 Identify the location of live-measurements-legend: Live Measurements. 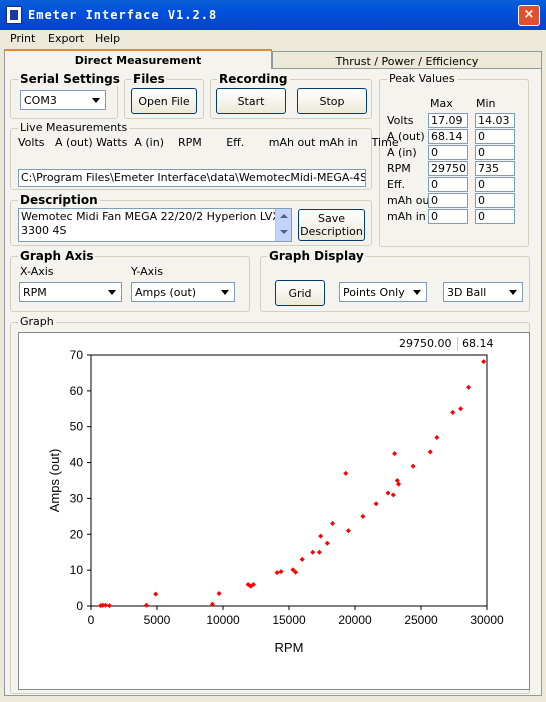
(74, 127).